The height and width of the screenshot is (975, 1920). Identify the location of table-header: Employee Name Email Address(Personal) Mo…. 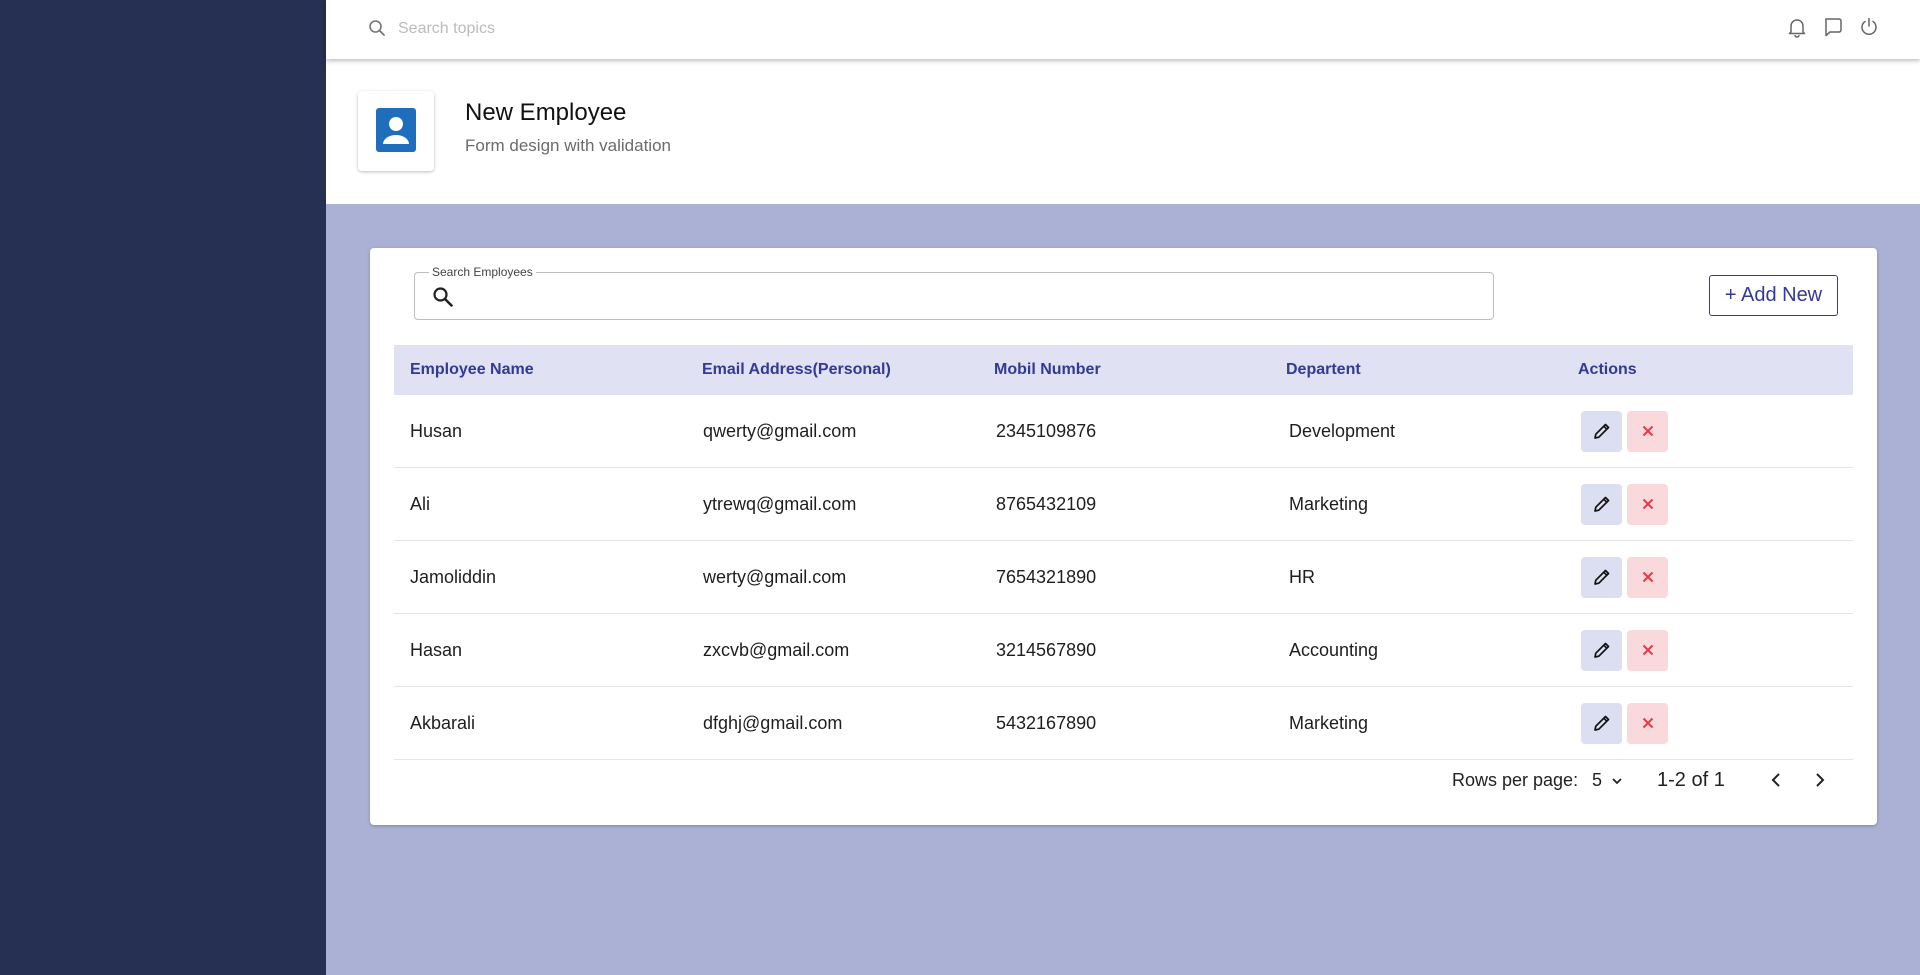
(1123, 370).